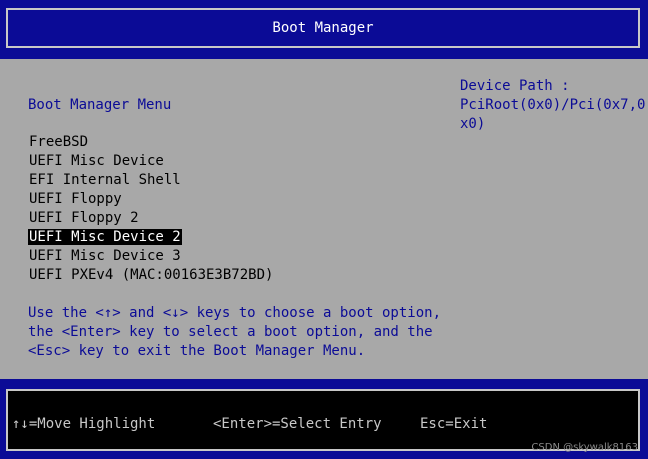 This screenshot has width=648, height=459. I want to click on header-frame: Boot Manager, so click(323, 28).